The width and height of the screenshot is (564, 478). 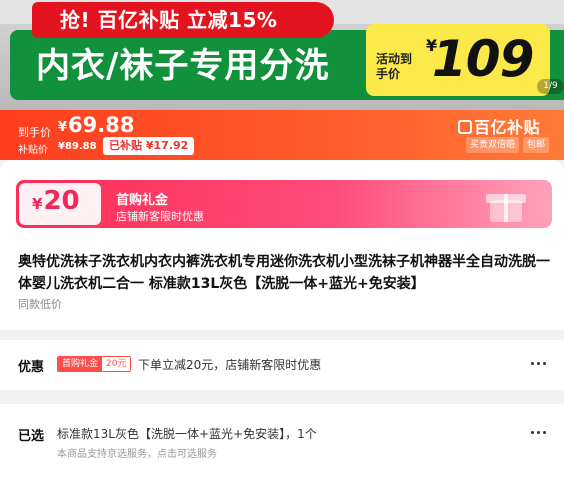 What do you see at coordinates (137, 454) in the screenshot?
I see `service-note: 本商品支持京选服务，点击可选服务` at bounding box center [137, 454].